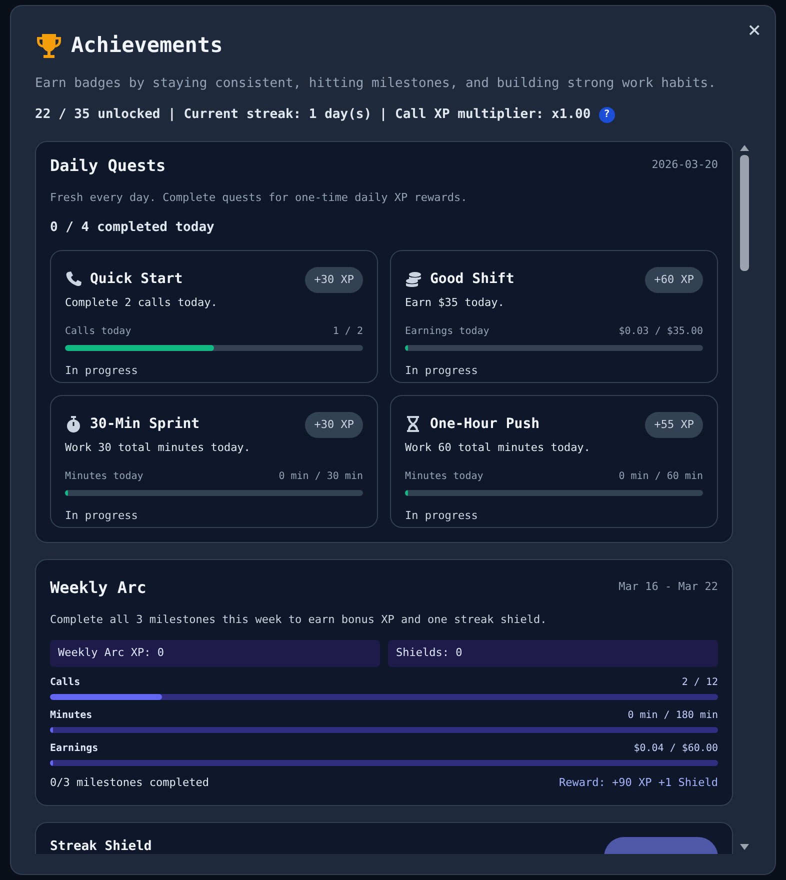 Image resolution: width=786 pixels, height=880 pixels. I want to click on metric-value: $0.03 / $35.00, so click(660, 331).